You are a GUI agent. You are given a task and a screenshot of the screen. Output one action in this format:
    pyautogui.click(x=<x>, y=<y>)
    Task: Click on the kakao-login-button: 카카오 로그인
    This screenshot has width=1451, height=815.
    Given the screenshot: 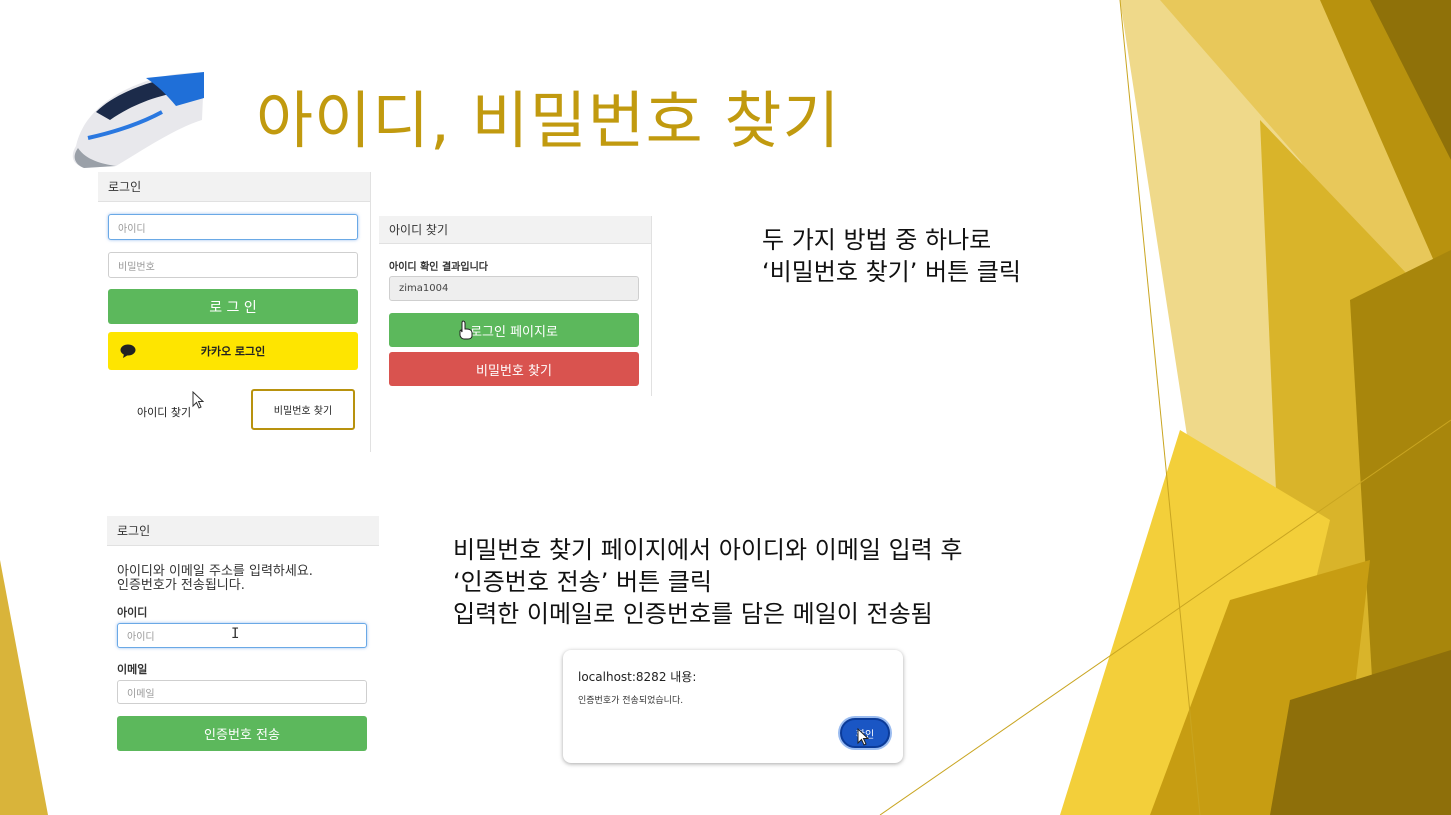 What is the action you would take?
    pyautogui.click(x=233, y=351)
    